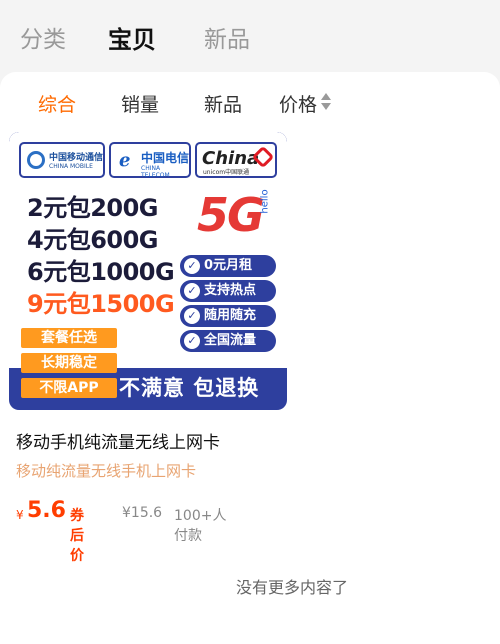  I want to click on china-telecom-cn: 中国电信, so click(165, 158).